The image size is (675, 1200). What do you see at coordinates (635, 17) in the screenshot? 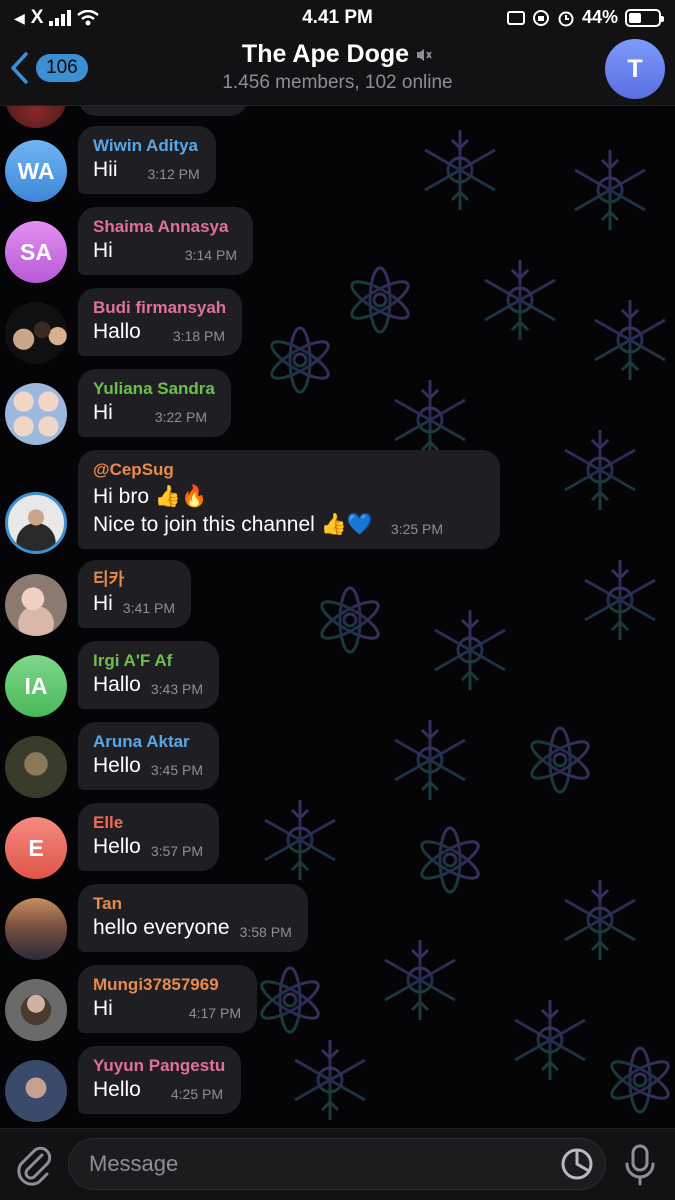
I see `battery-level` at bounding box center [635, 17].